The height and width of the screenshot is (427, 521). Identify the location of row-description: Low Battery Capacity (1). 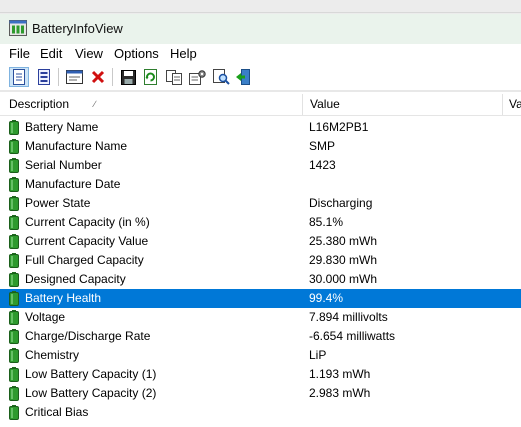
(91, 374).